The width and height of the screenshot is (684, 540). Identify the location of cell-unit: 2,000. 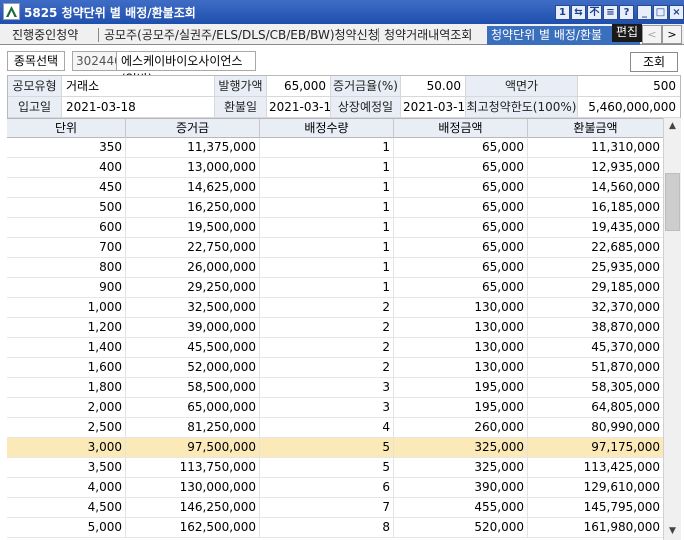
(66, 408).